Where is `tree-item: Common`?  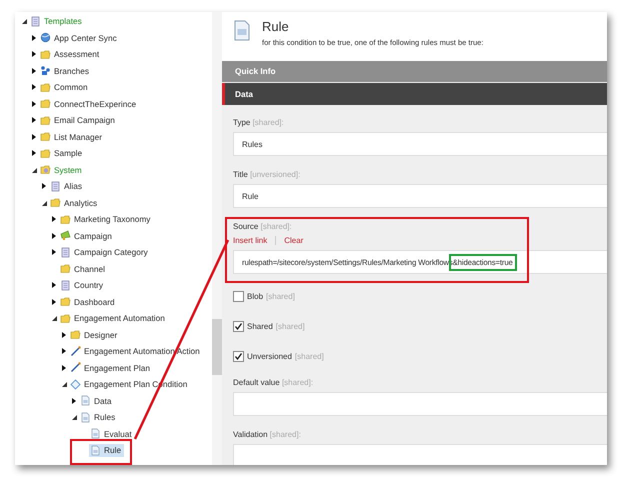 tree-item: Common is located at coordinates (65, 87).